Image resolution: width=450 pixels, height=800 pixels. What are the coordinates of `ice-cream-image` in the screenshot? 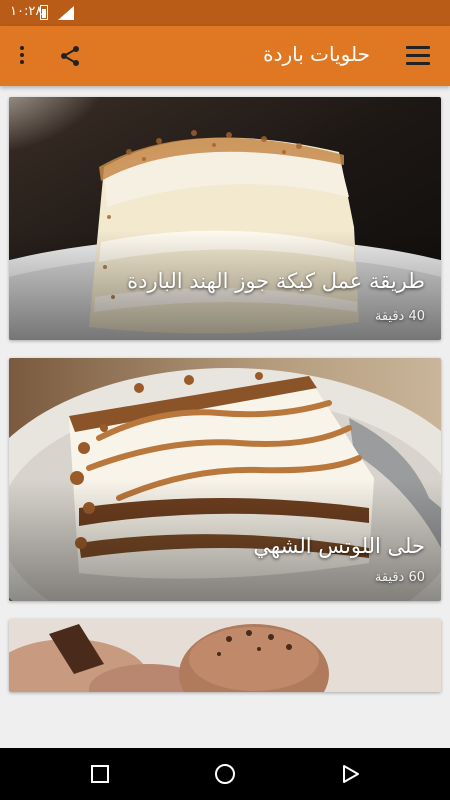 It's located at (225, 655).